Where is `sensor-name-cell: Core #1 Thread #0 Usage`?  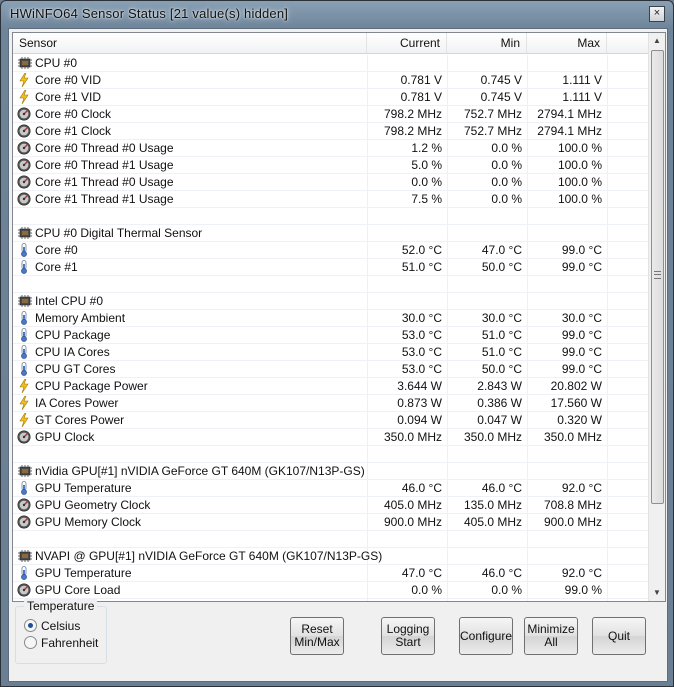
sensor-name-cell: Core #1 Thread #0 Usage is located at coordinates (192, 182).